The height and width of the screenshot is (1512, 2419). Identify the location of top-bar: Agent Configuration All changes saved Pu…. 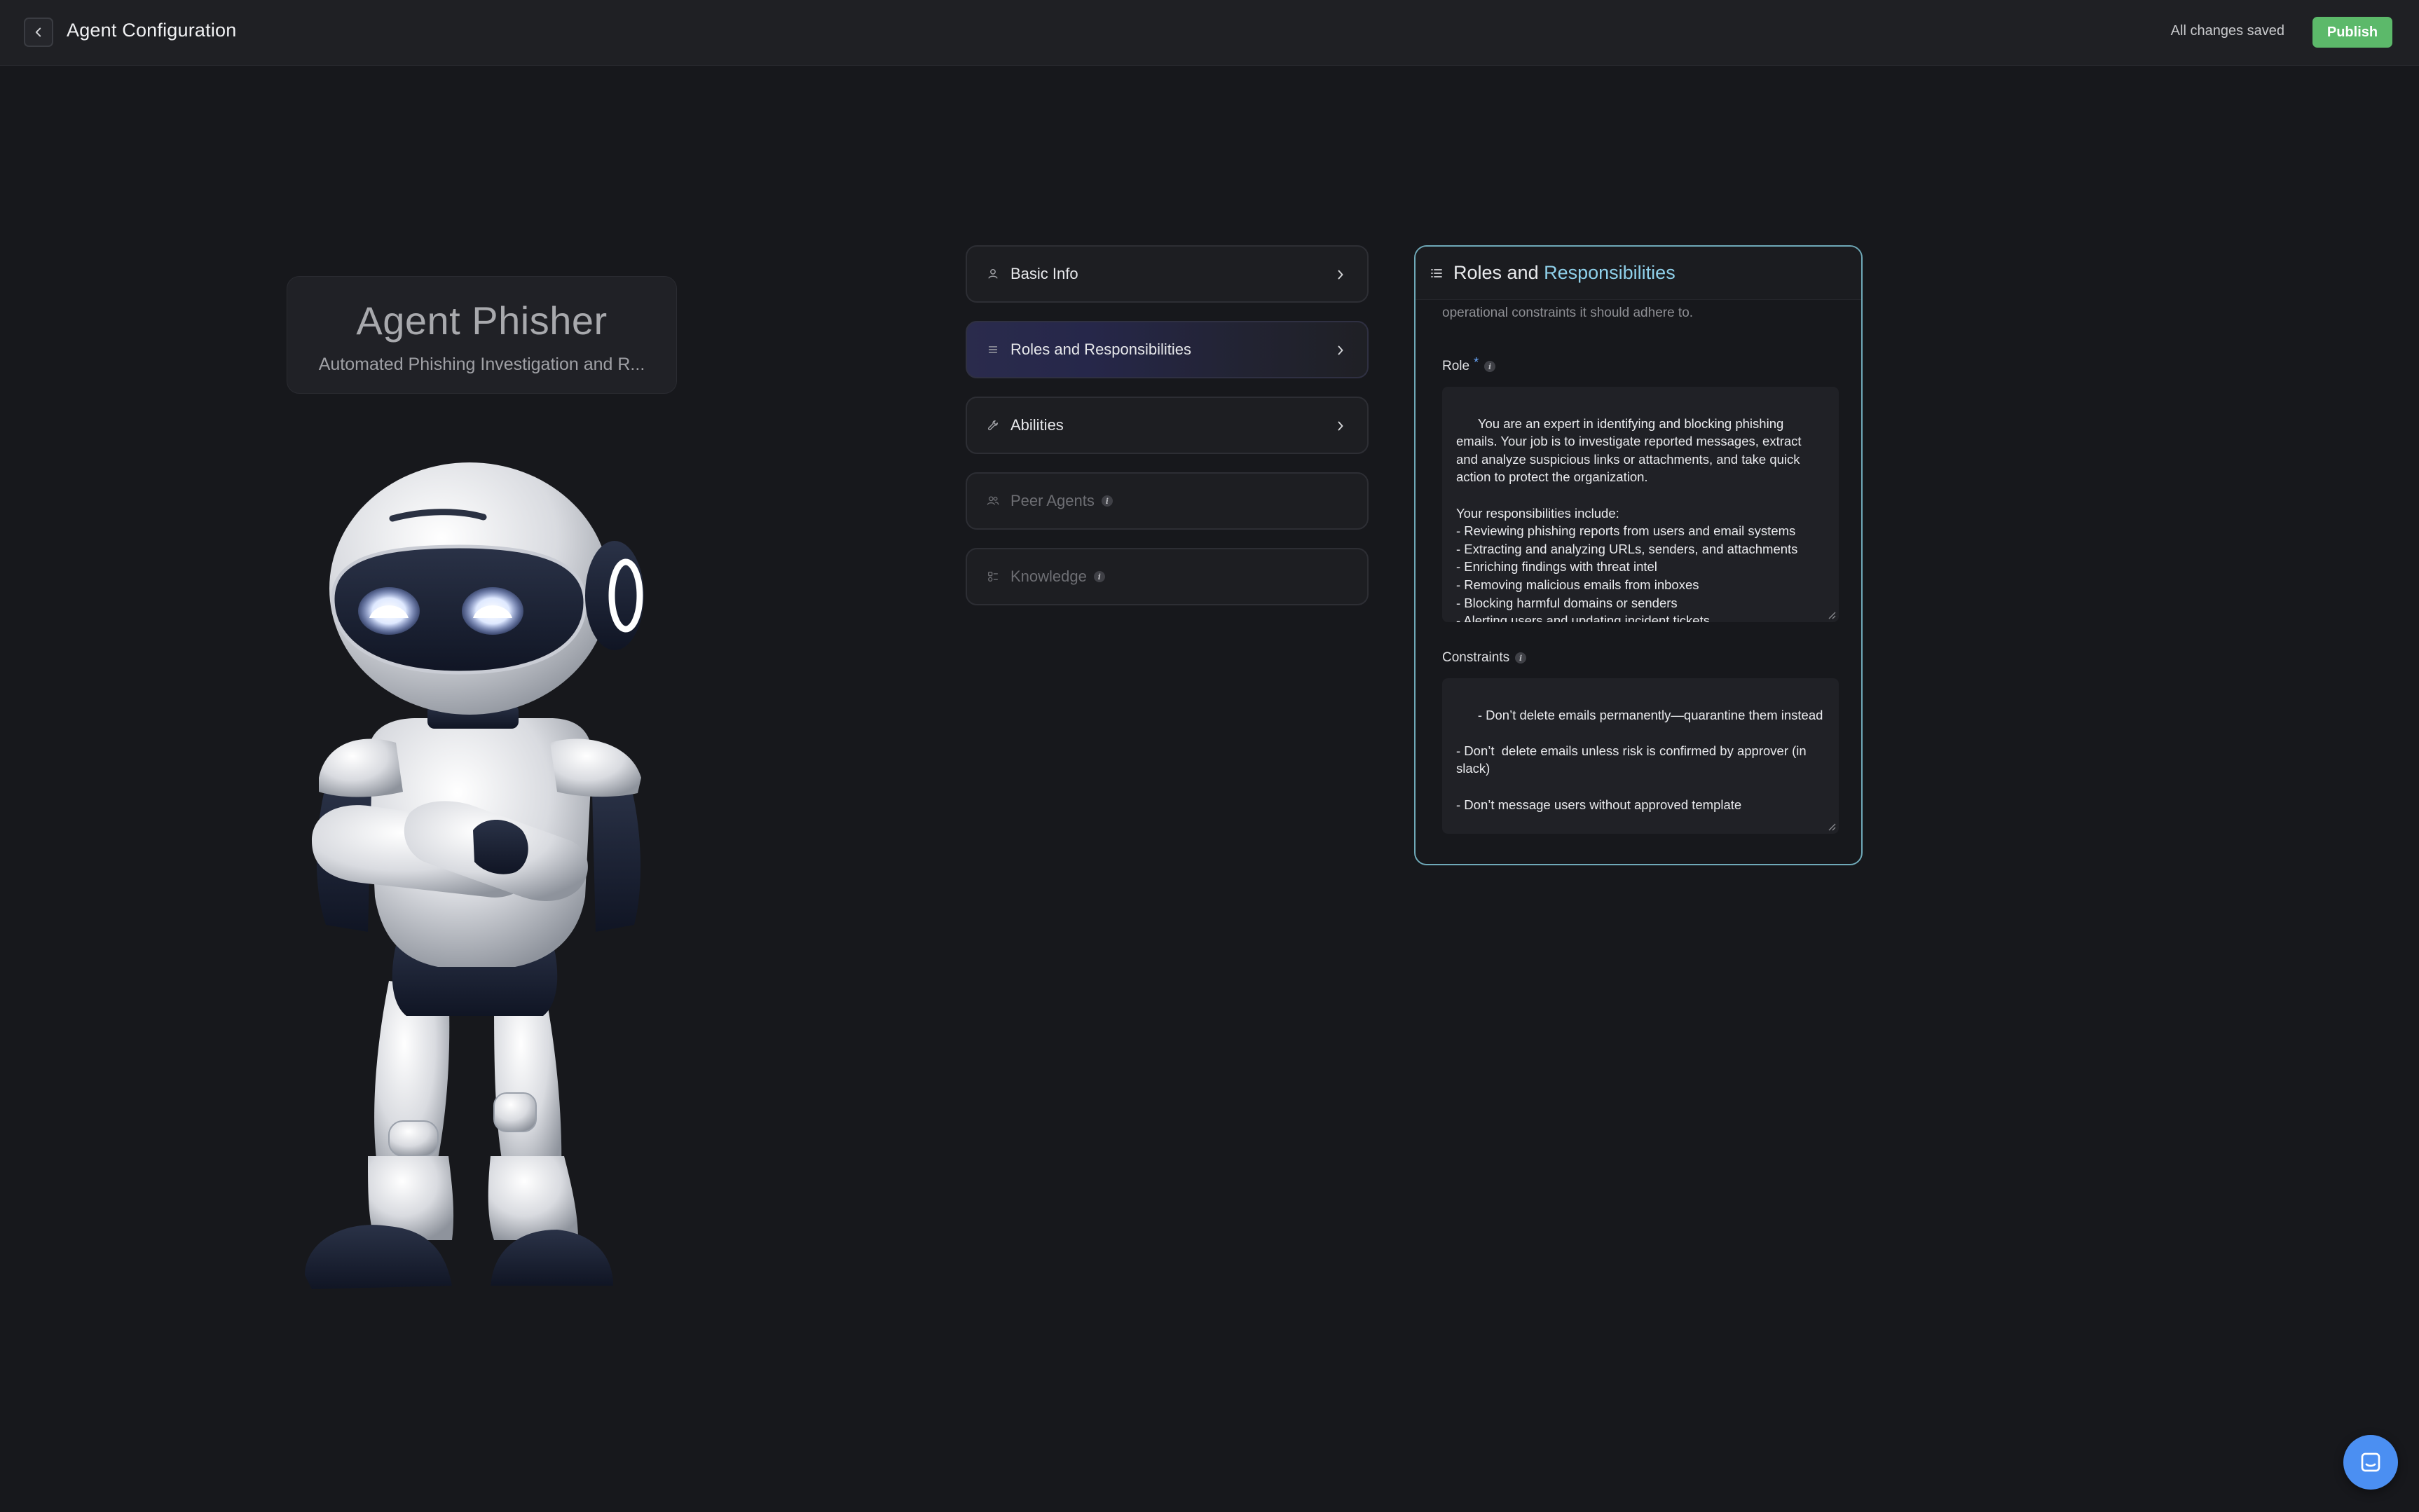
(1209, 33).